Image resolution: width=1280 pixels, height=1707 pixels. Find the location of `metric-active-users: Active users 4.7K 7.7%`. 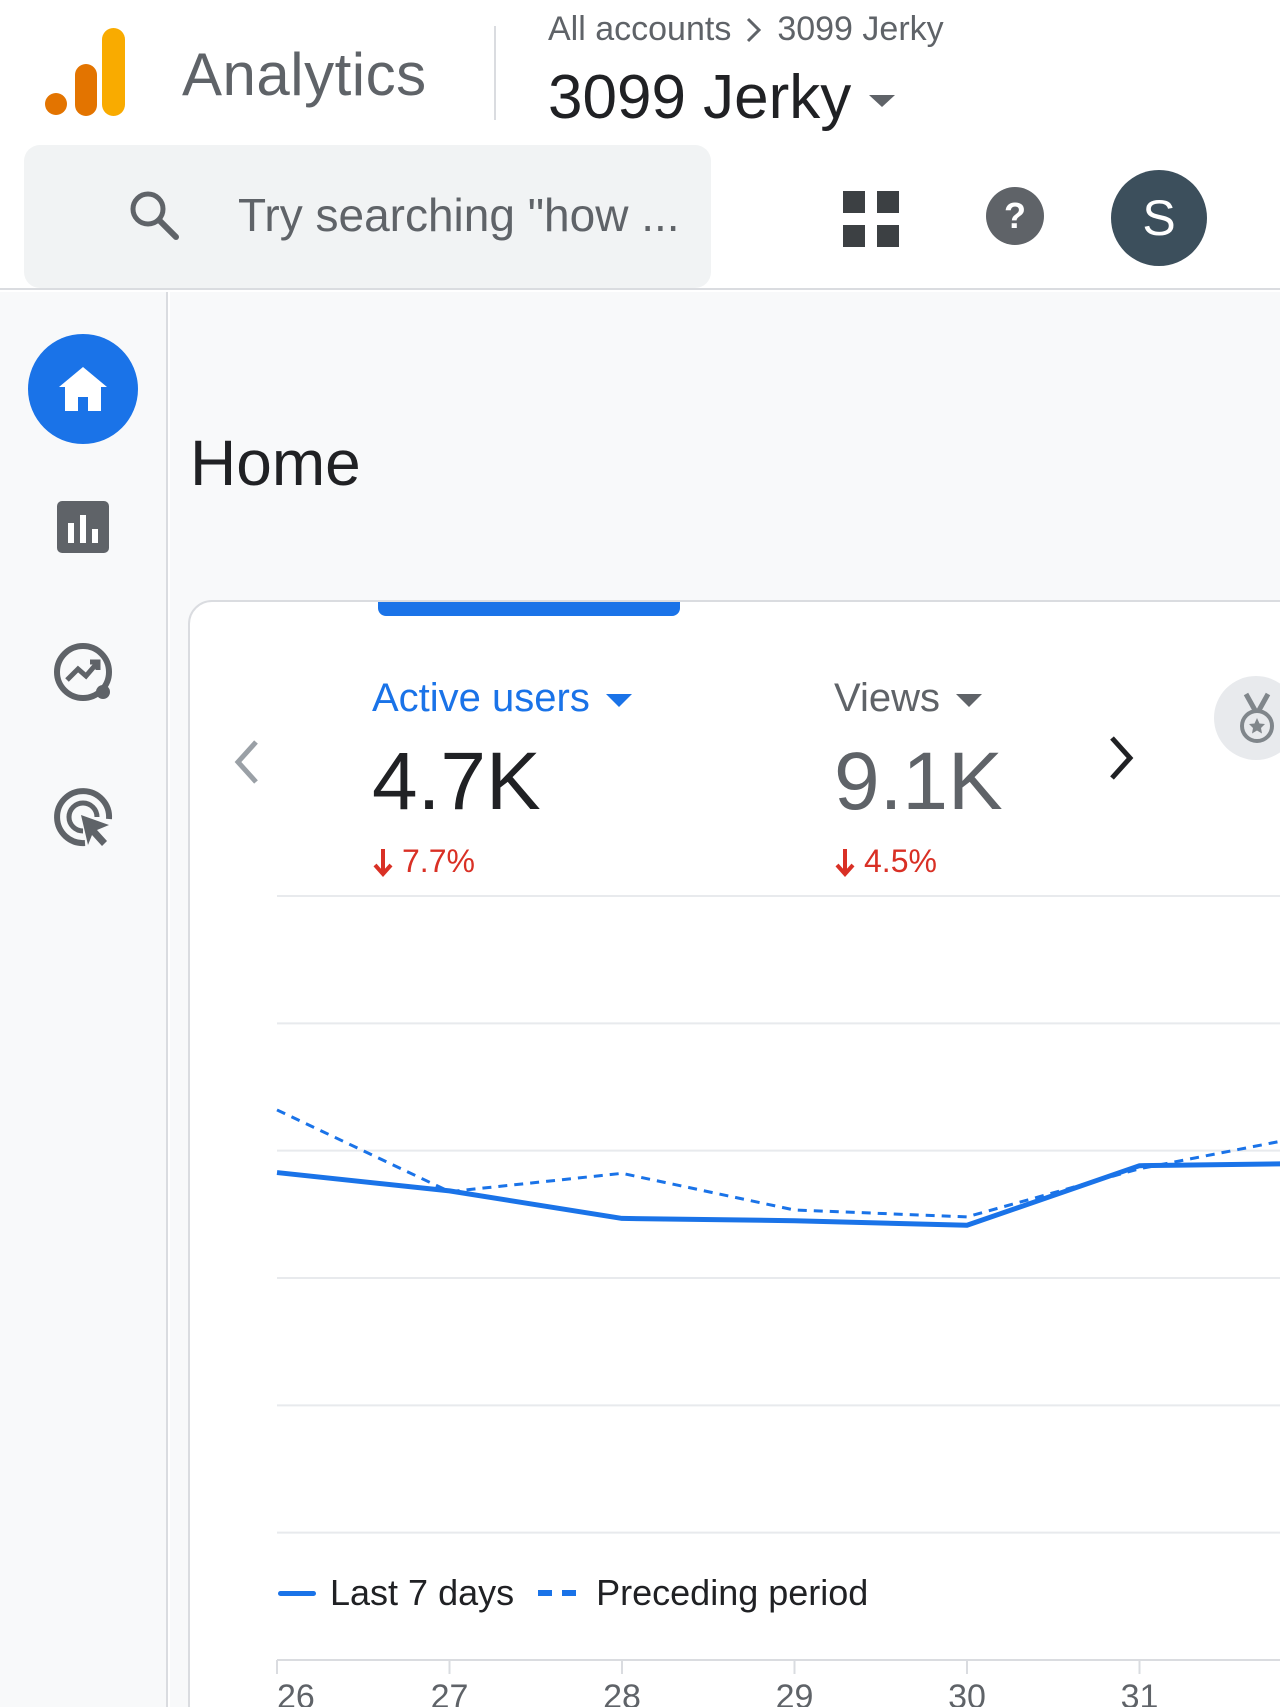

metric-active-users: Active users 4.7K 7.7% is located at coordinates (502, 778).